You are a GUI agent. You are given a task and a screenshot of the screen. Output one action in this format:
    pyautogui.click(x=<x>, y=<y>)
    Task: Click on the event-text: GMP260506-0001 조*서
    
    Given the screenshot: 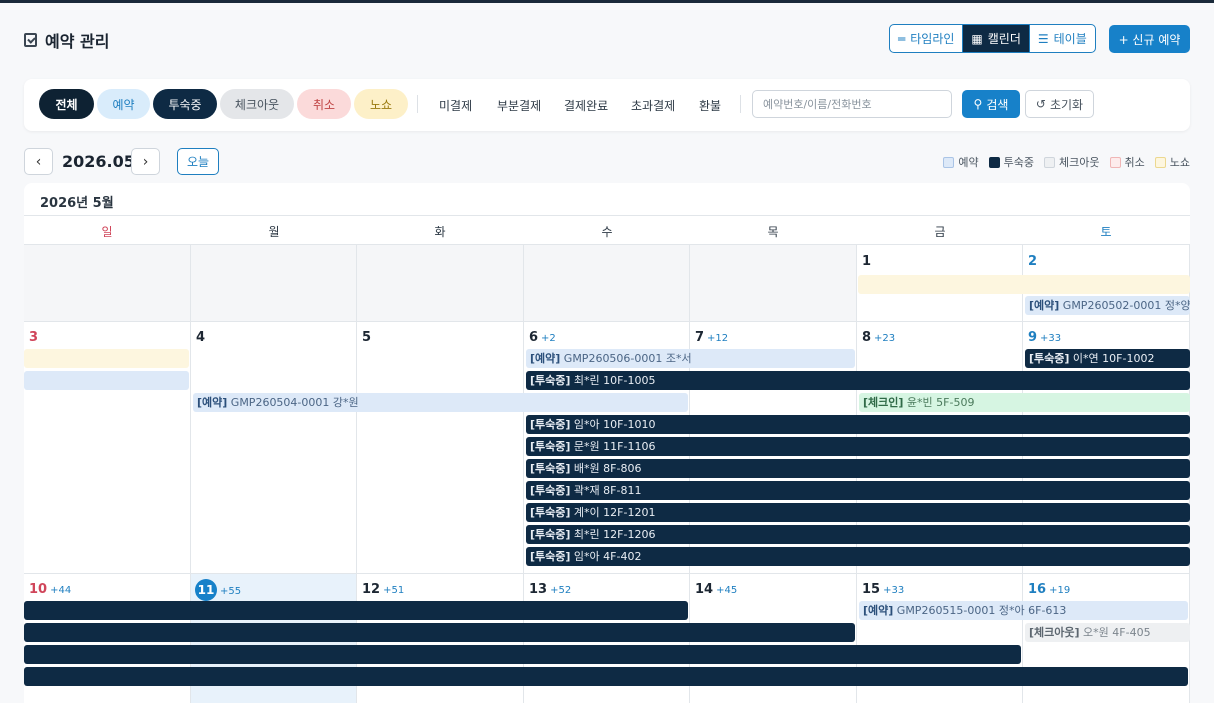 What is the action you would take?
    pyautogui.click(x=626, y=358)
    